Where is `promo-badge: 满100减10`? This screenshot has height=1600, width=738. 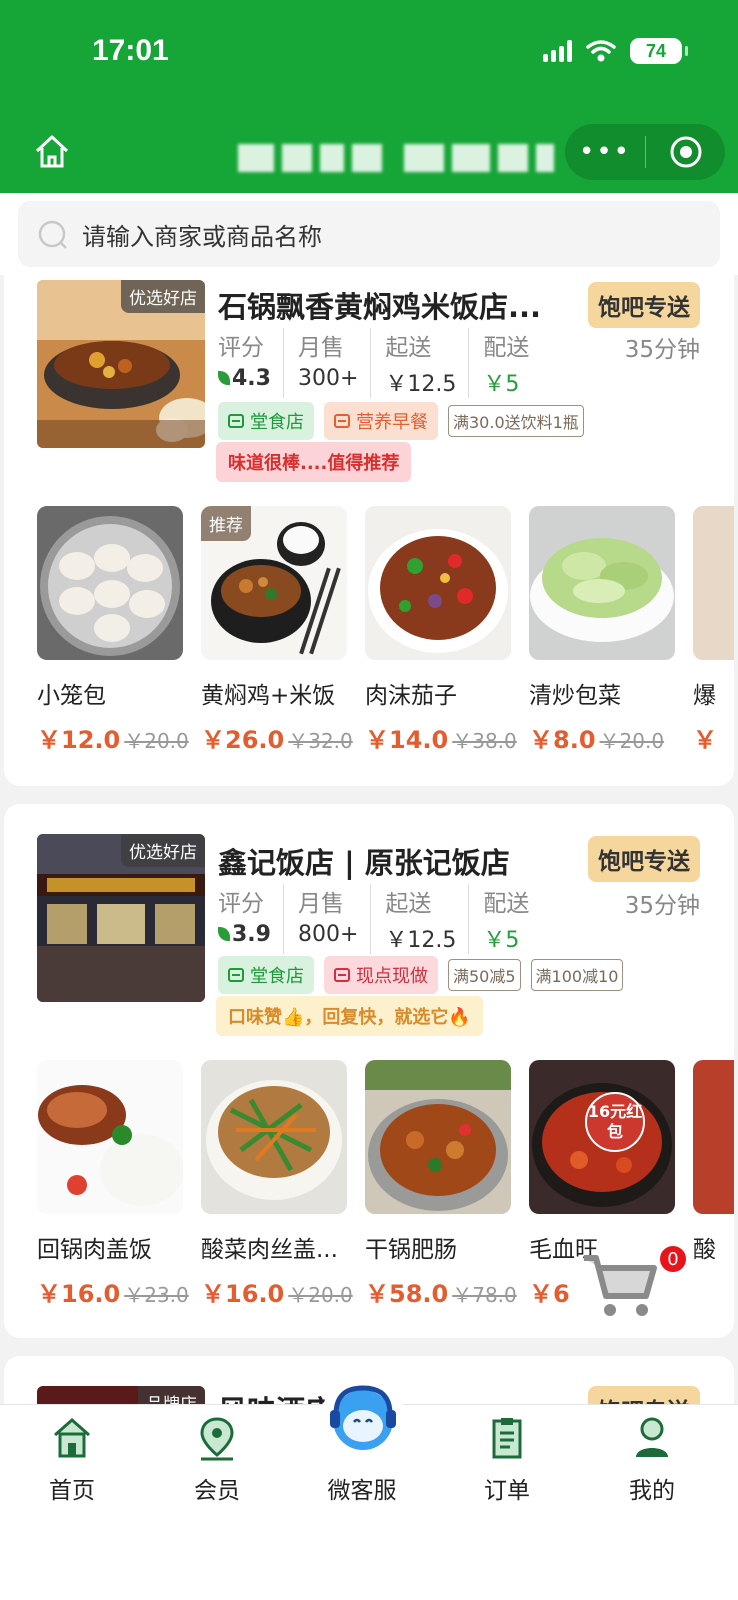 promo-badge: 满100减10 is located at coordinates (577, 975).